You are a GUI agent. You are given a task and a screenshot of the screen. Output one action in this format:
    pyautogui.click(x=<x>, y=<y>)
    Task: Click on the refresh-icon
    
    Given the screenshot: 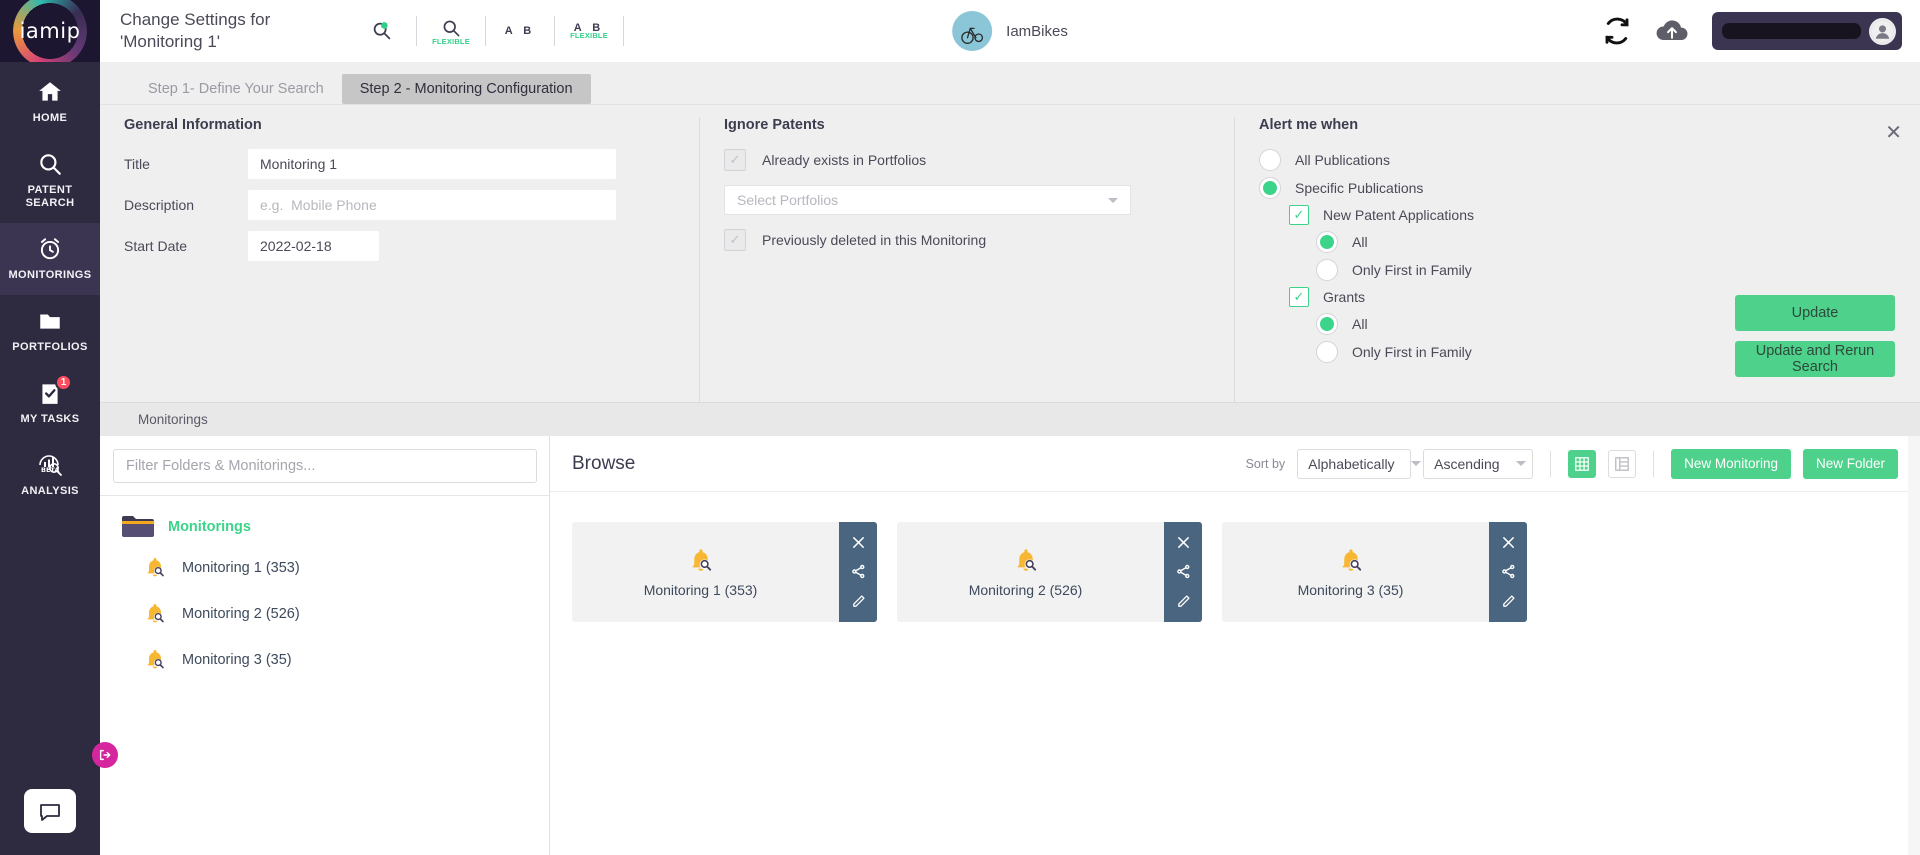 What is the action you would take?
    pyautogui.click(x=1617, y=31)
    